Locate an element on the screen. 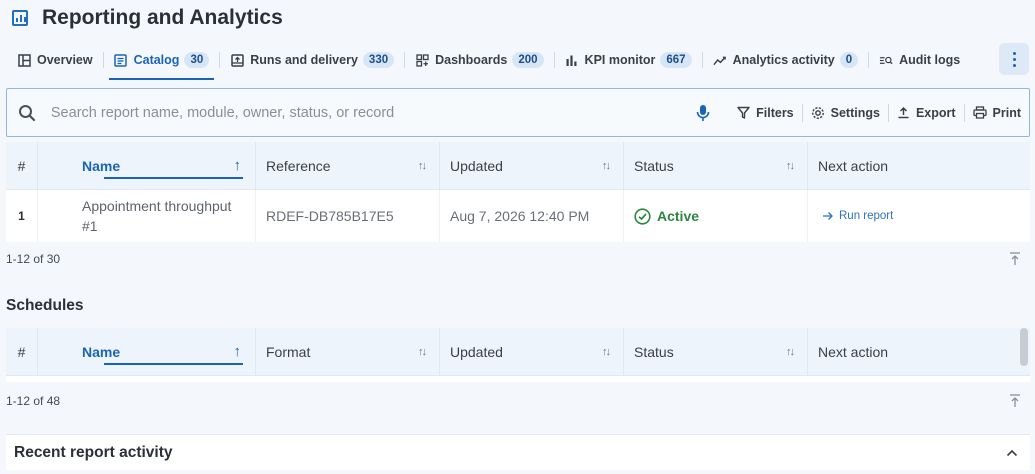 The image size is (1035, 474). count-badge: 330 is located at coordinates (378, 60).